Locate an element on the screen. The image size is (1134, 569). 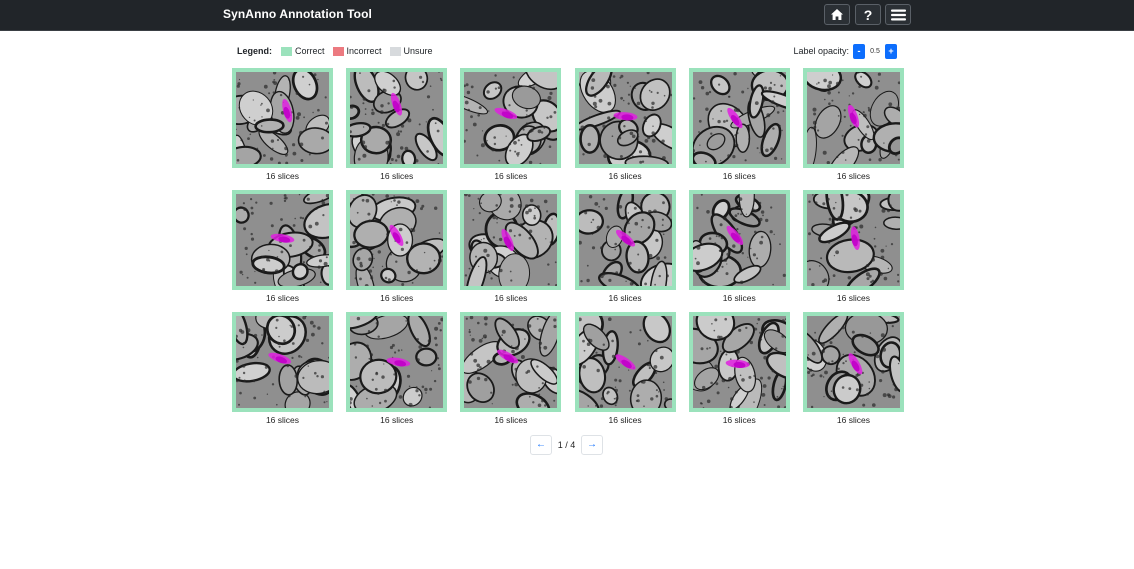
navbar: SynAnno Annotation Tool ? is located at coordinates (567, 15).